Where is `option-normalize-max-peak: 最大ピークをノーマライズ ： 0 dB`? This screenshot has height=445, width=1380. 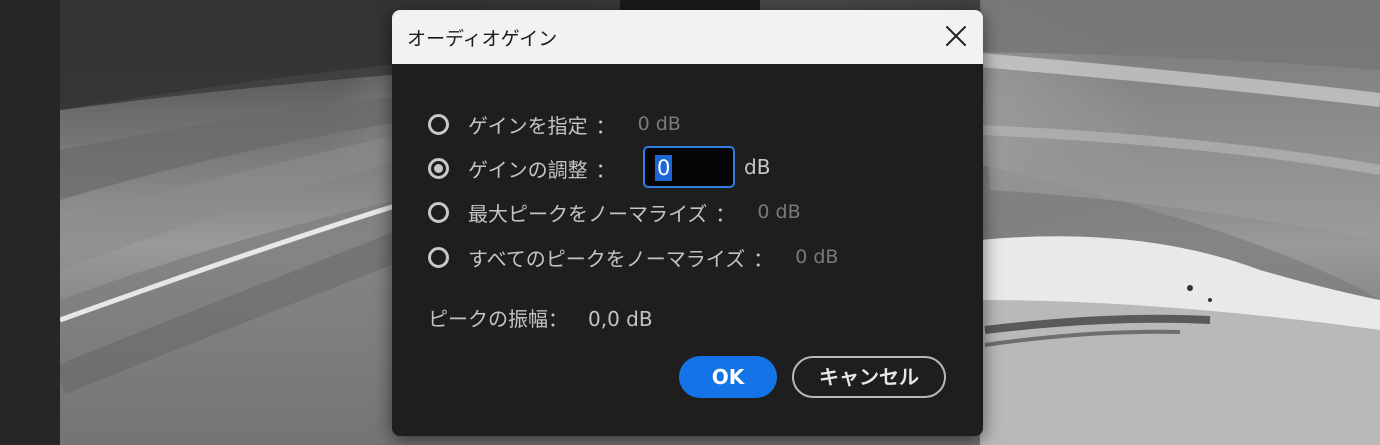
option-normalize-max-peak: 最大ピークをノーマライズ ： 0 dB is located at coordinates (614, 212).